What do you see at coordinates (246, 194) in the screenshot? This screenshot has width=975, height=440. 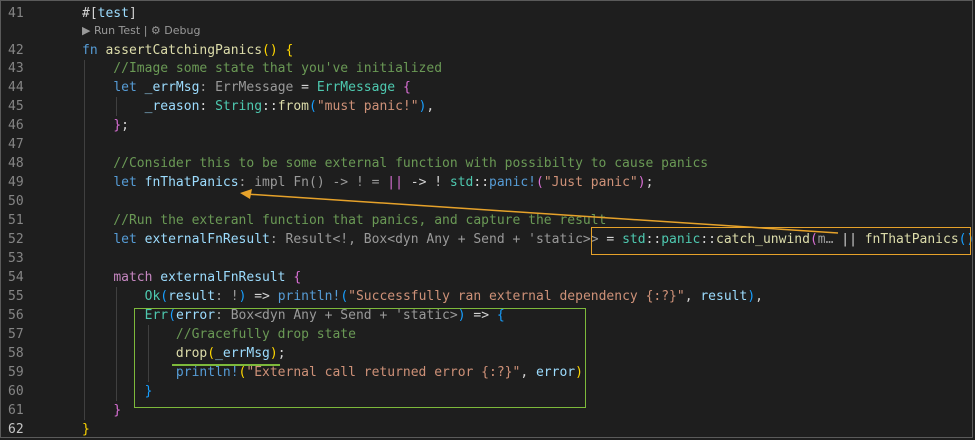 I see `arrow-head` at bounding box center [246, 194].